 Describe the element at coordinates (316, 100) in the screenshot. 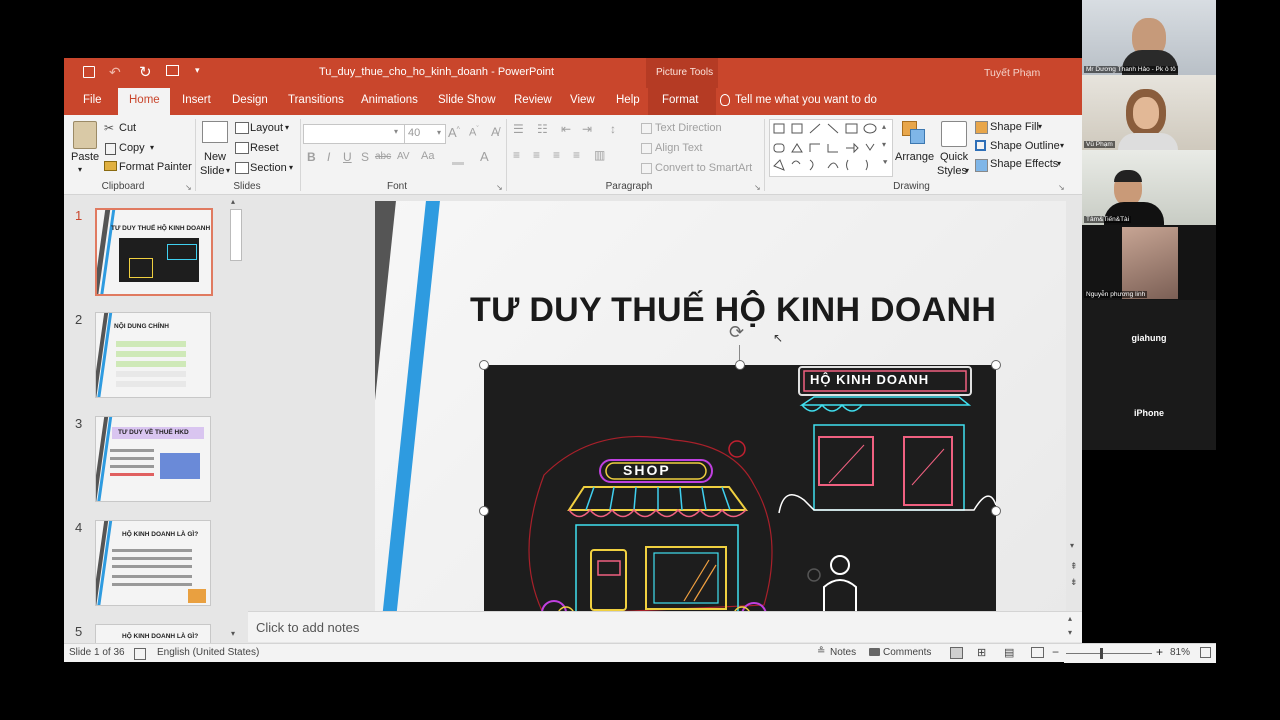

I see `tab-transitions: Transitions` at that location.